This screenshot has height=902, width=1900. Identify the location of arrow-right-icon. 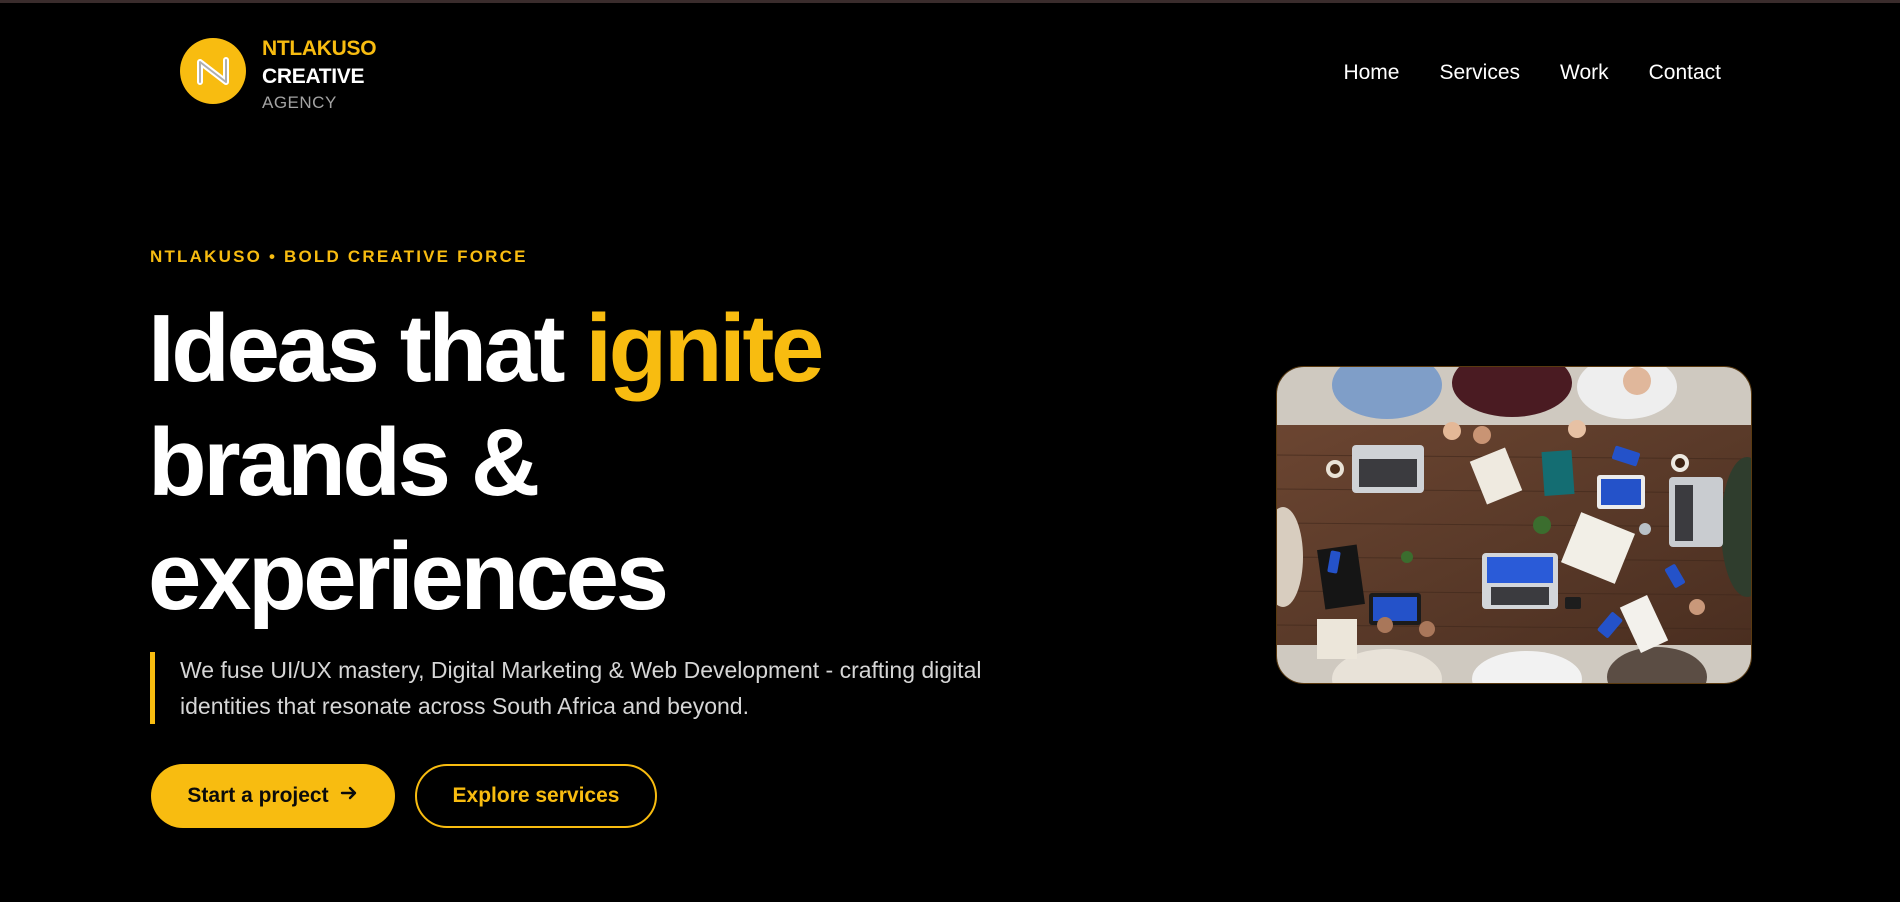
(349, 796).